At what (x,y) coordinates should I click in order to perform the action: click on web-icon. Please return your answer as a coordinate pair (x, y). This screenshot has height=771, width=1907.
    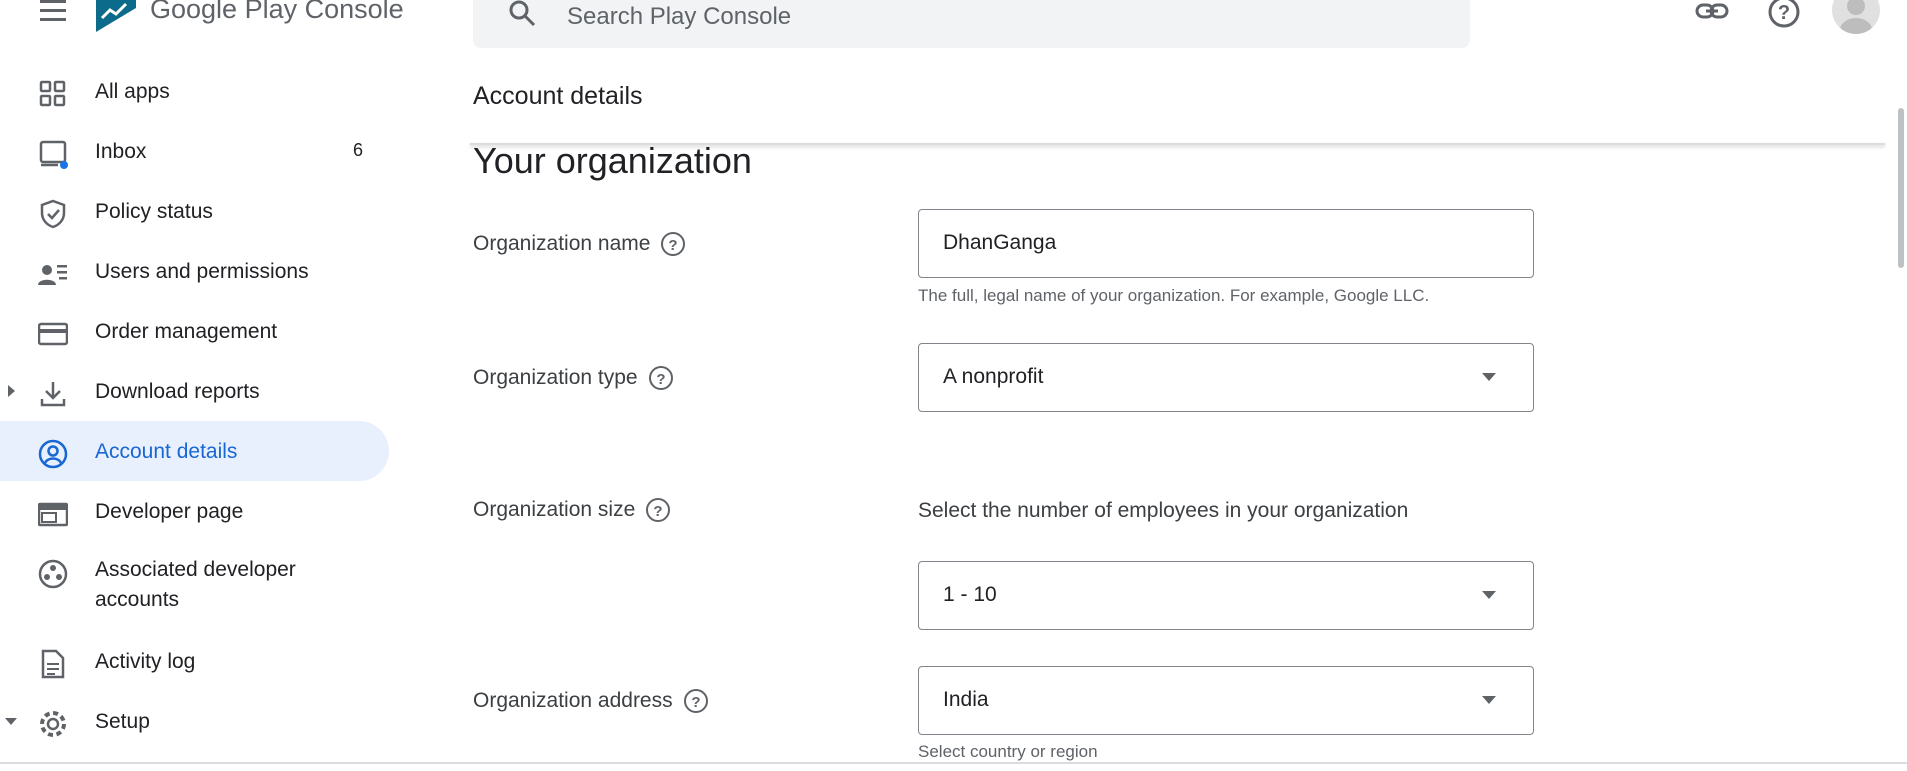
    Looking at the image, I should click on (53, 514).